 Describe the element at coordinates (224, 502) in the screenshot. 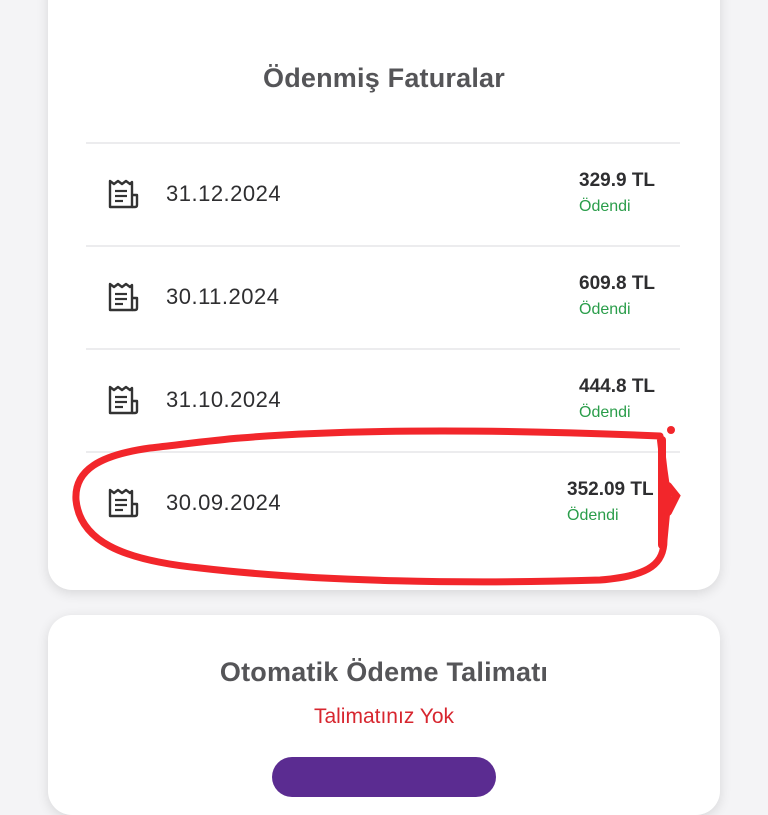

I see `invoice-date: 30.09.2024` at that location.